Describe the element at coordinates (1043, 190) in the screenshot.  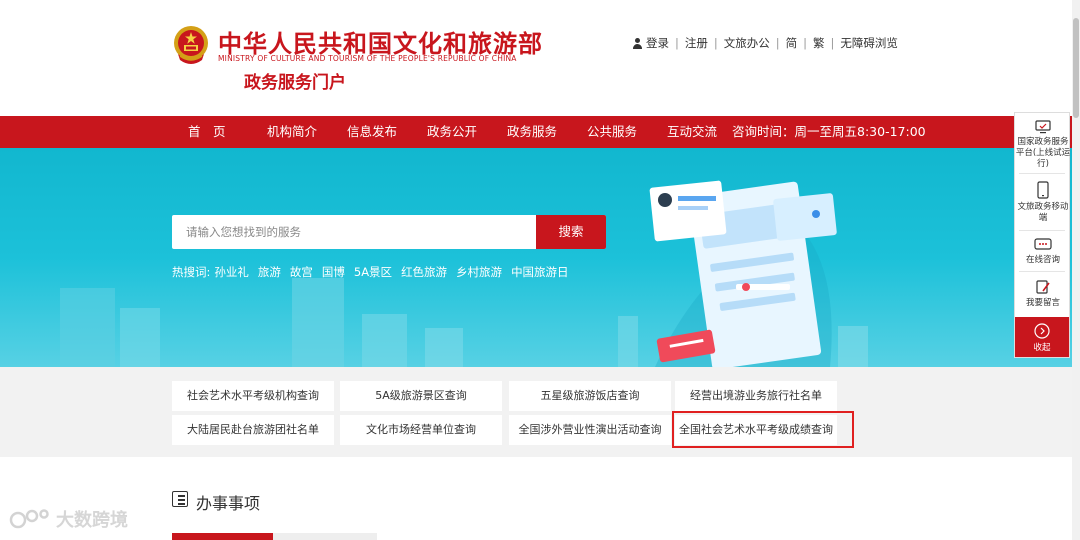
I see `phone-icon` at that location.